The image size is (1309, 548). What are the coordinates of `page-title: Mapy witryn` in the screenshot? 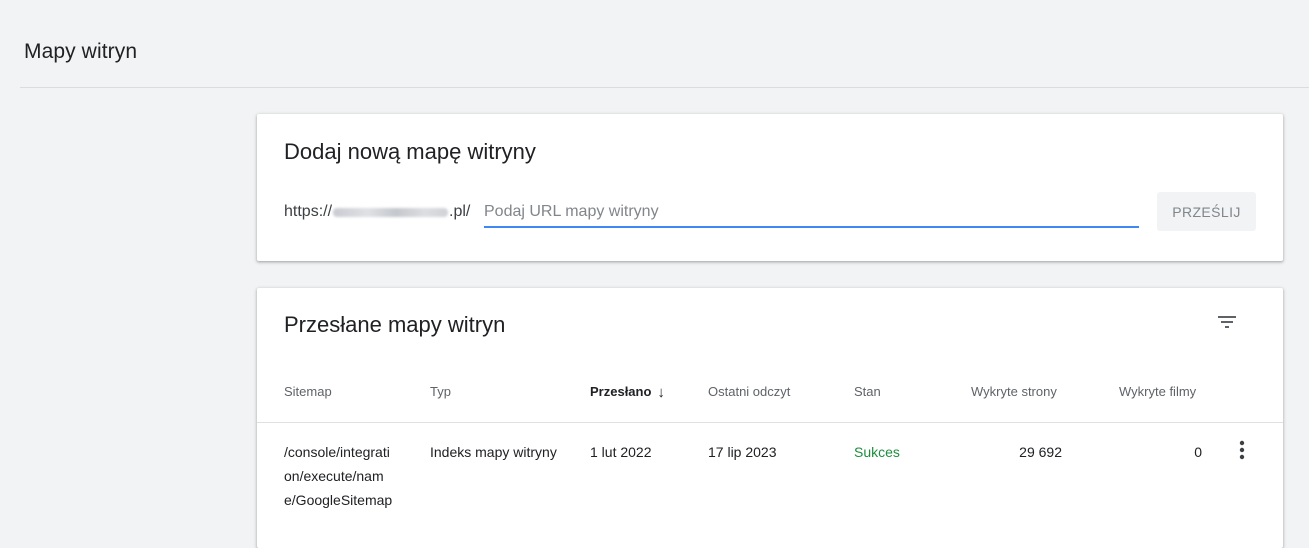 It's located at (81, 51).